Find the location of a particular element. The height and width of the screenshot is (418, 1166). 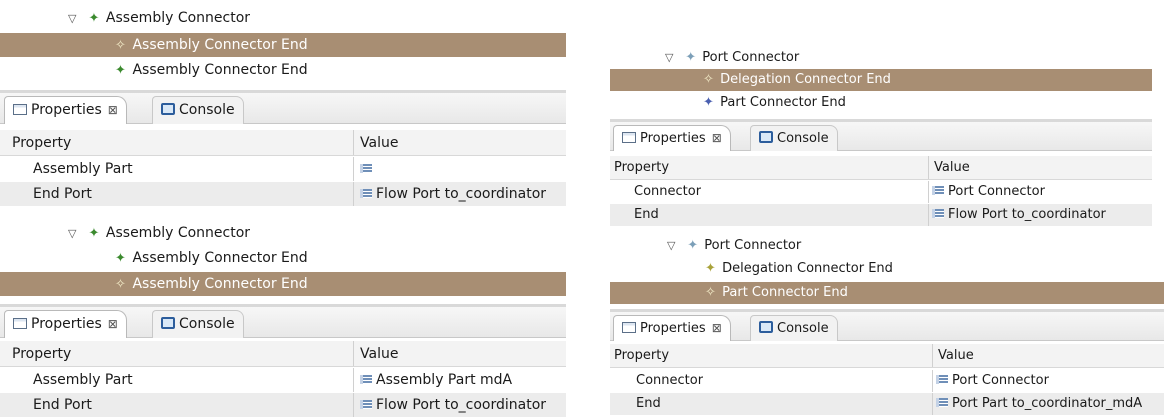

property-value is located at coordinates (368, 169).